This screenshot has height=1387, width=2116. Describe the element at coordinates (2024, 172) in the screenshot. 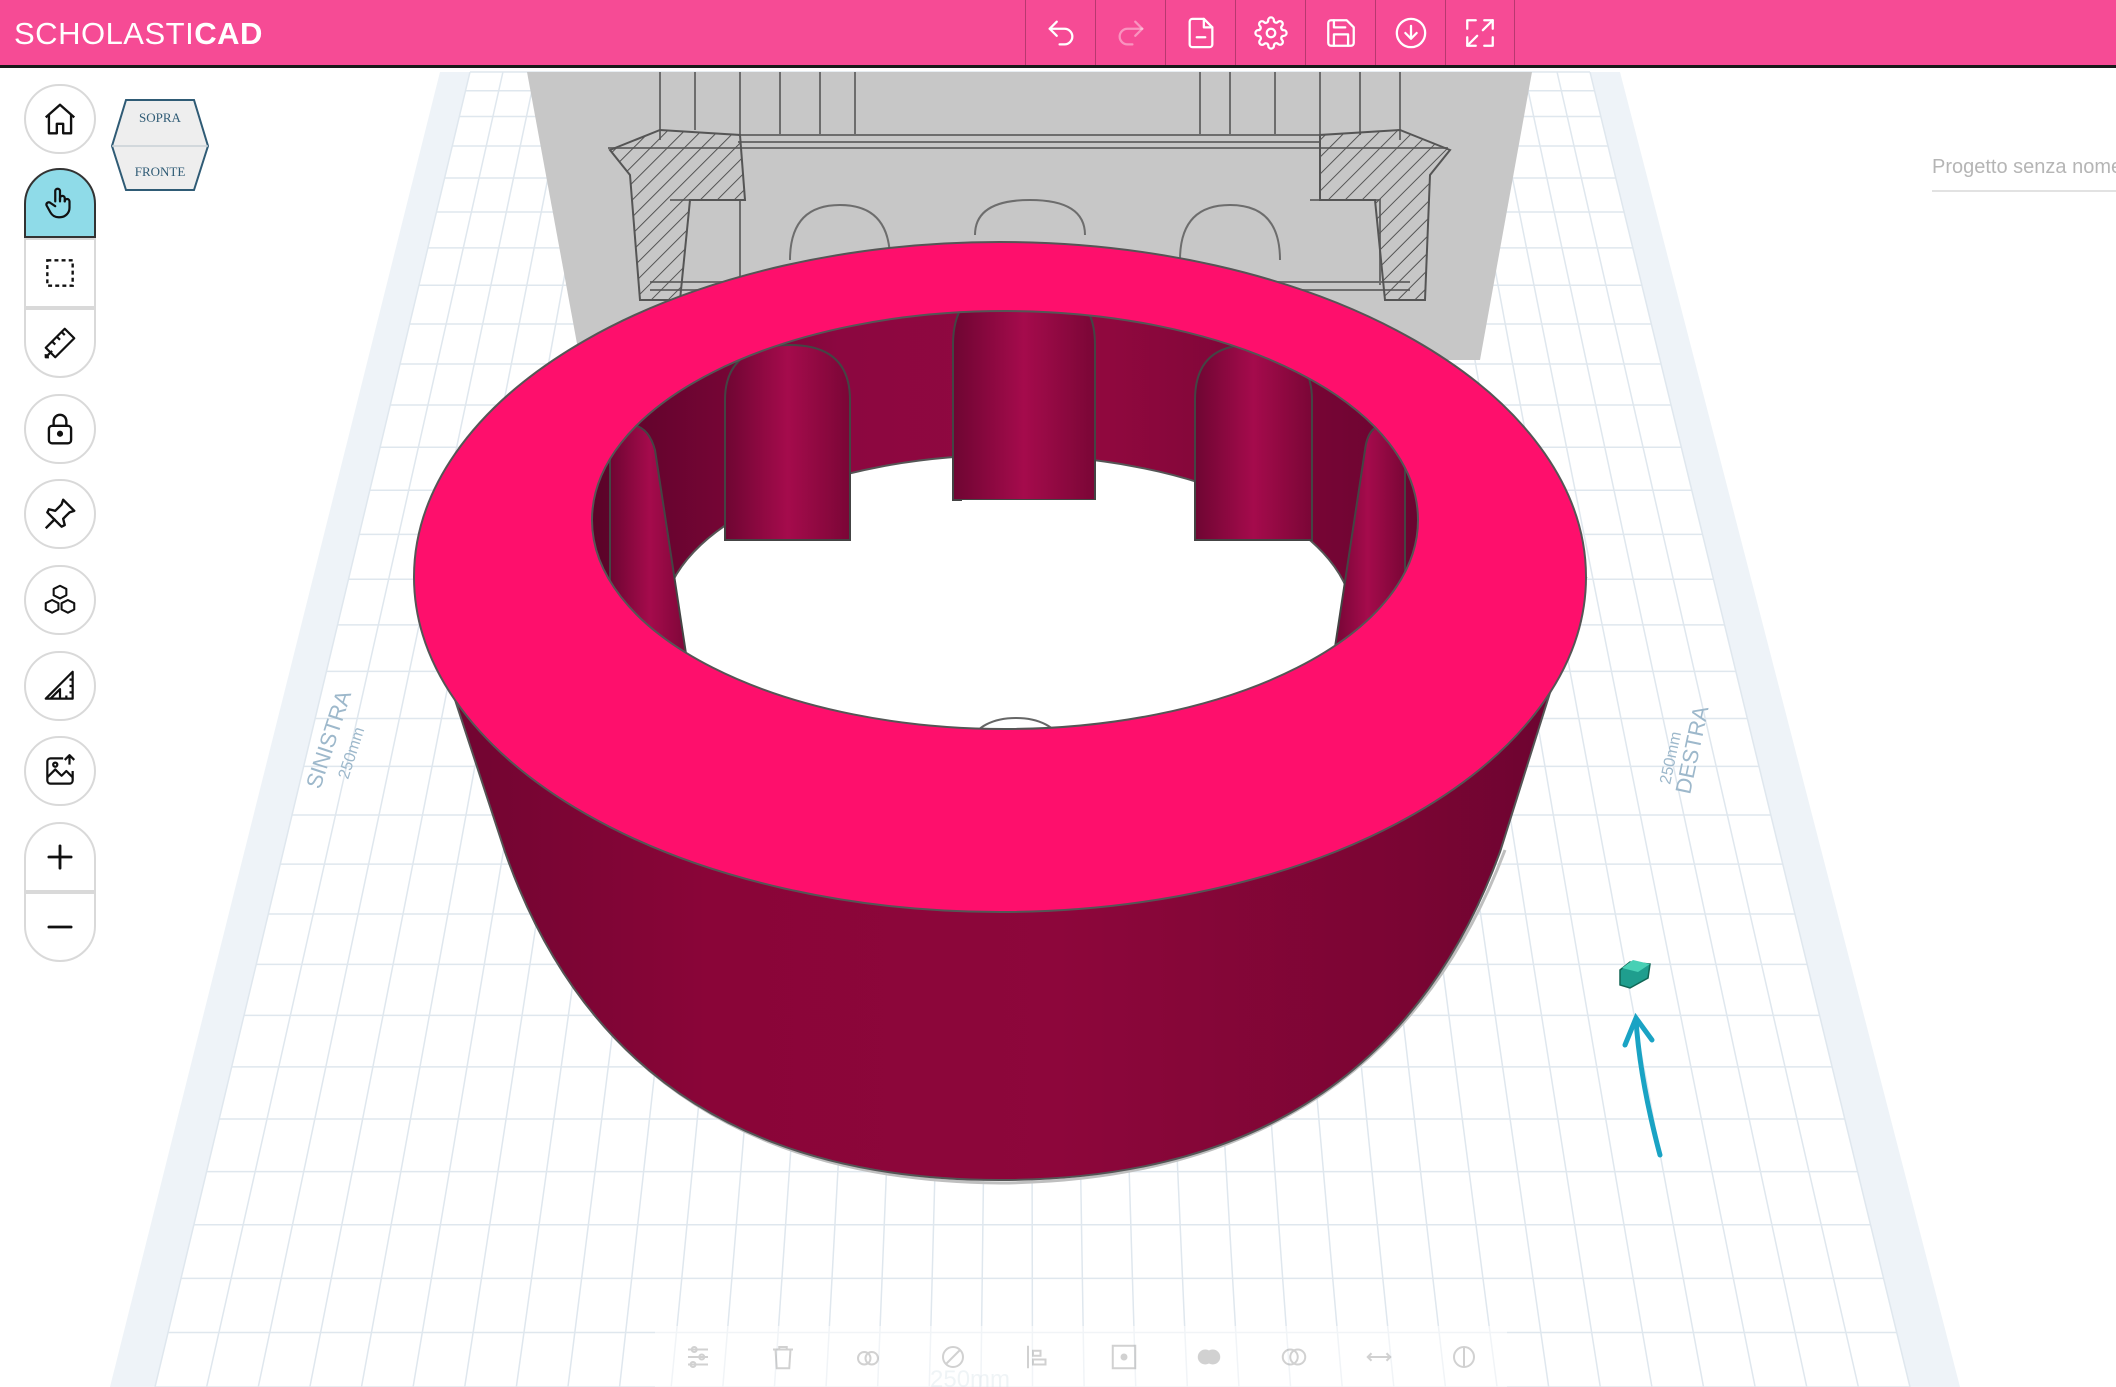

I see `project-name-input: Progetto senza nome` at that location.